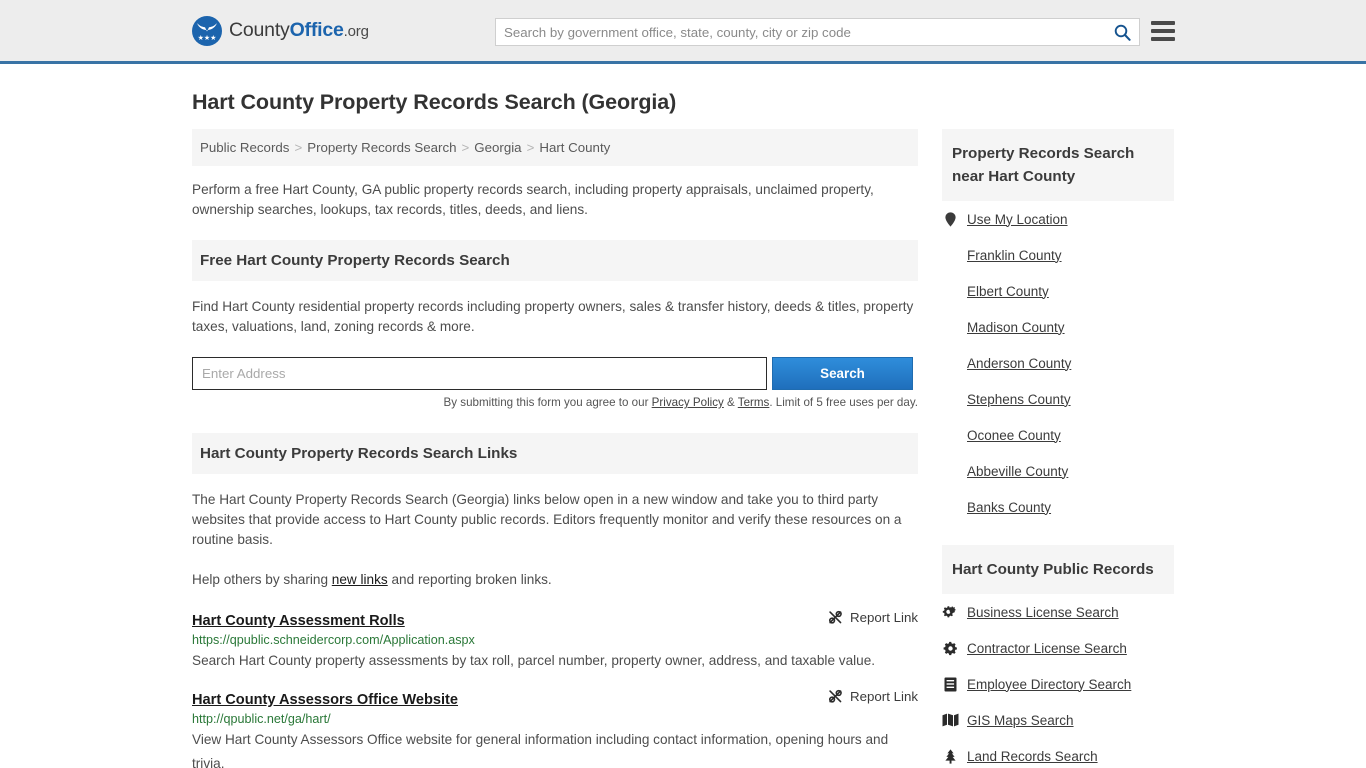  I want to click on site-header: ★★★ CountyOffice.org, so click(683, 32).